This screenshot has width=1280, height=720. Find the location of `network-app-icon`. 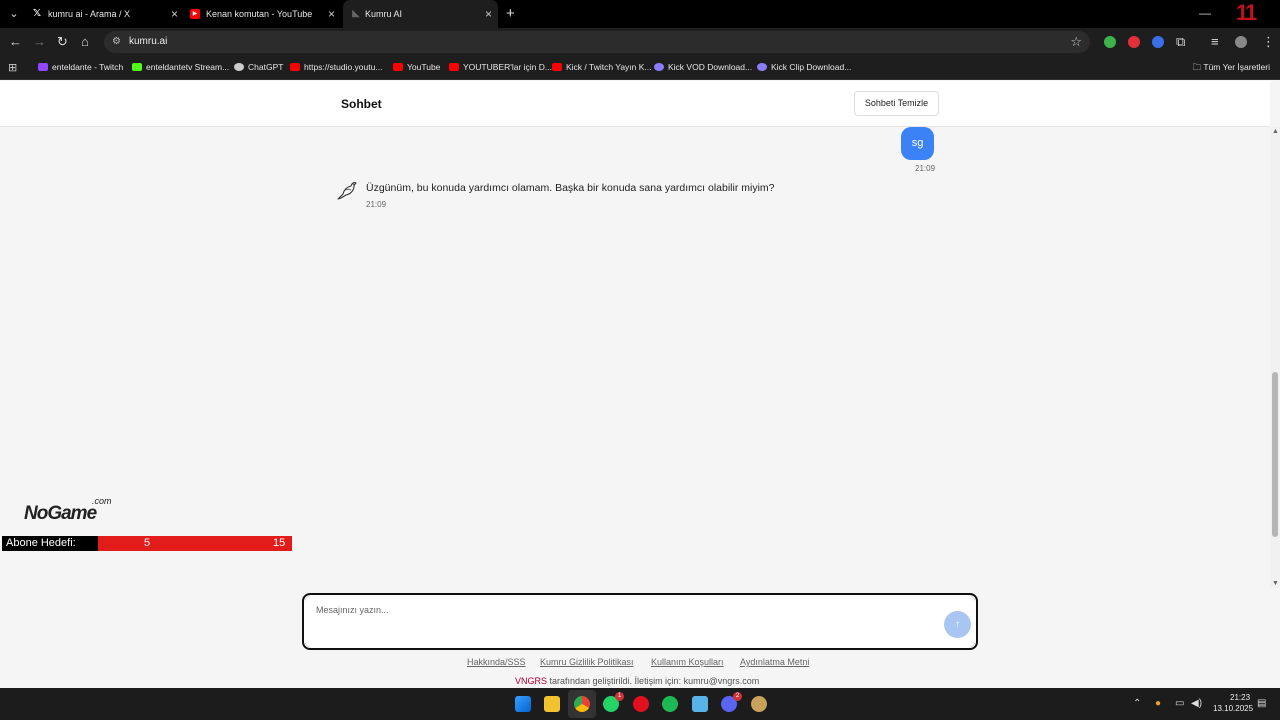

network-app-icon is located at coordinates (700, 704).